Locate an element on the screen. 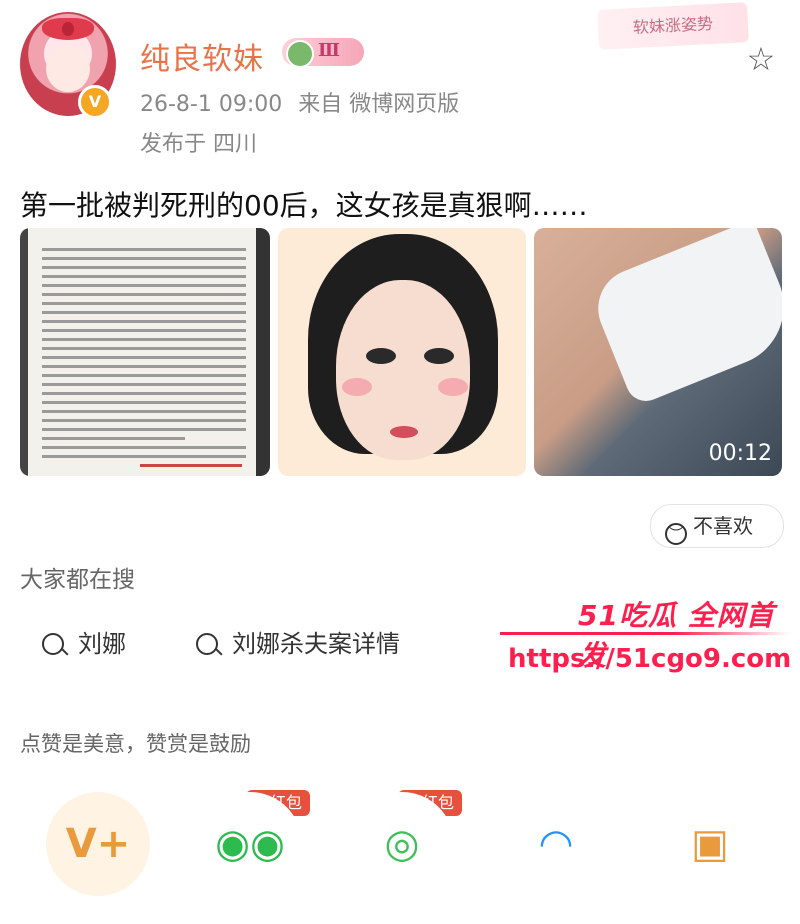 The width and height of the screenshot is (800, 924). vip-icon: V+ is located at coordinates (98, 844).